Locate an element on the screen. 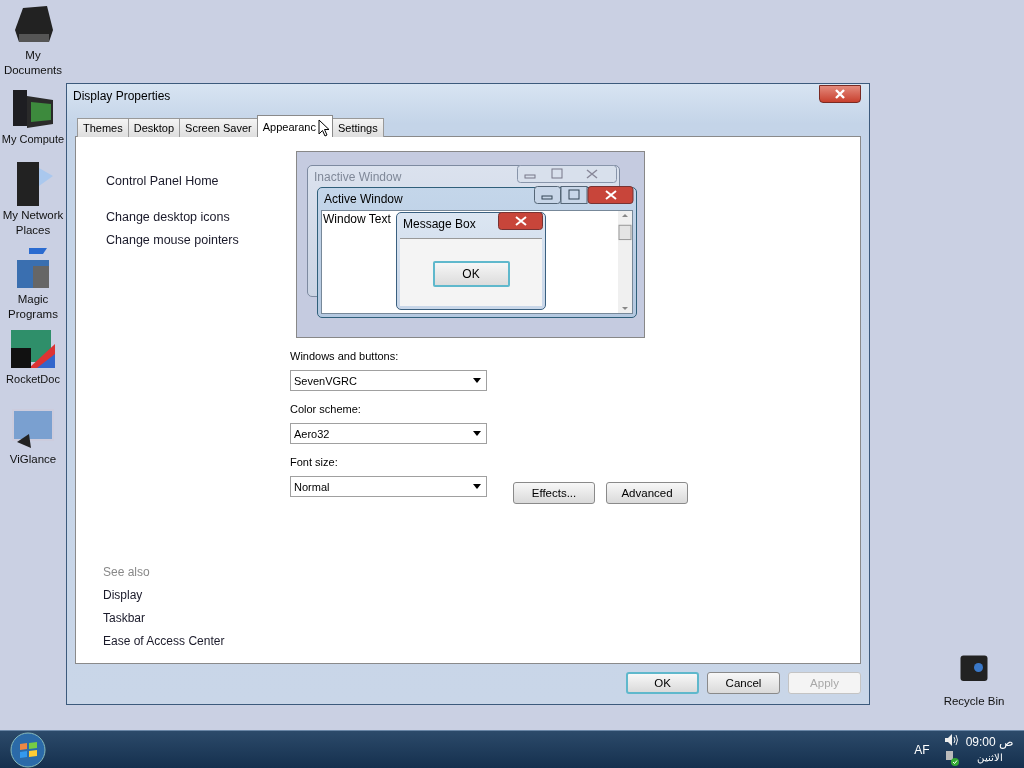  close-icon is located at coordinates (840, 94).